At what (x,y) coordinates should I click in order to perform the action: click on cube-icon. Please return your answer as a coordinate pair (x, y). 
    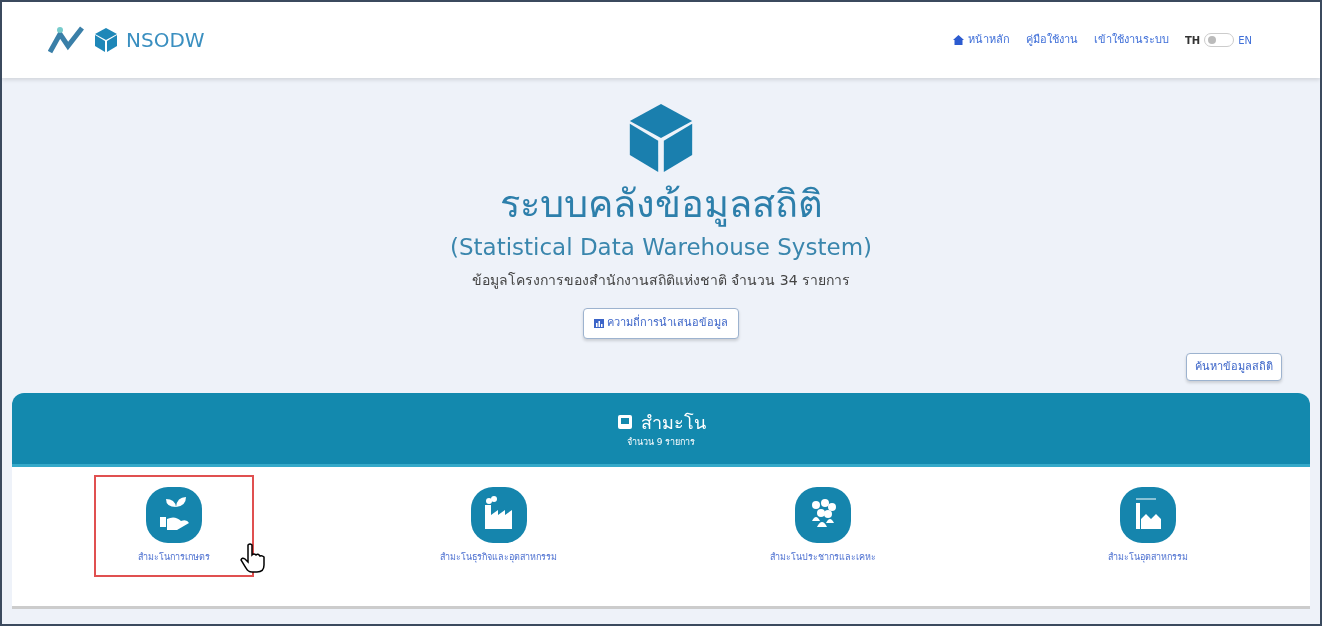
    Looking at the image, I should click on (106, 40).